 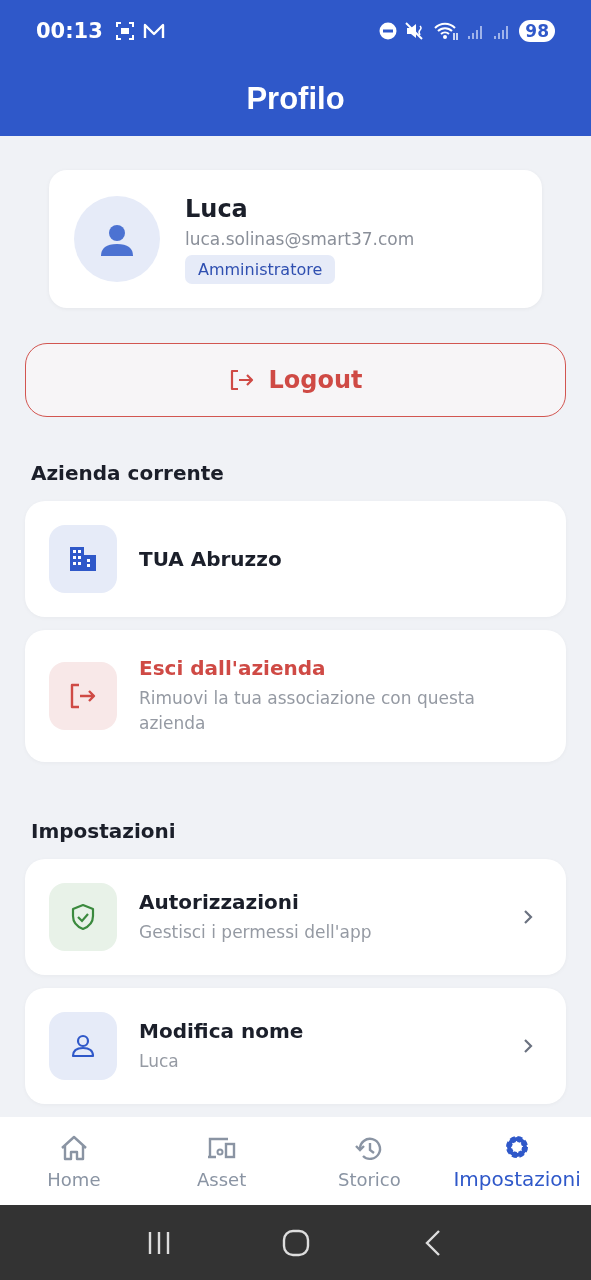 What do you see at coordinates (69, 31) in the screenshot?
I see `clock-time: 00:13` at bounding box center [69, 31].